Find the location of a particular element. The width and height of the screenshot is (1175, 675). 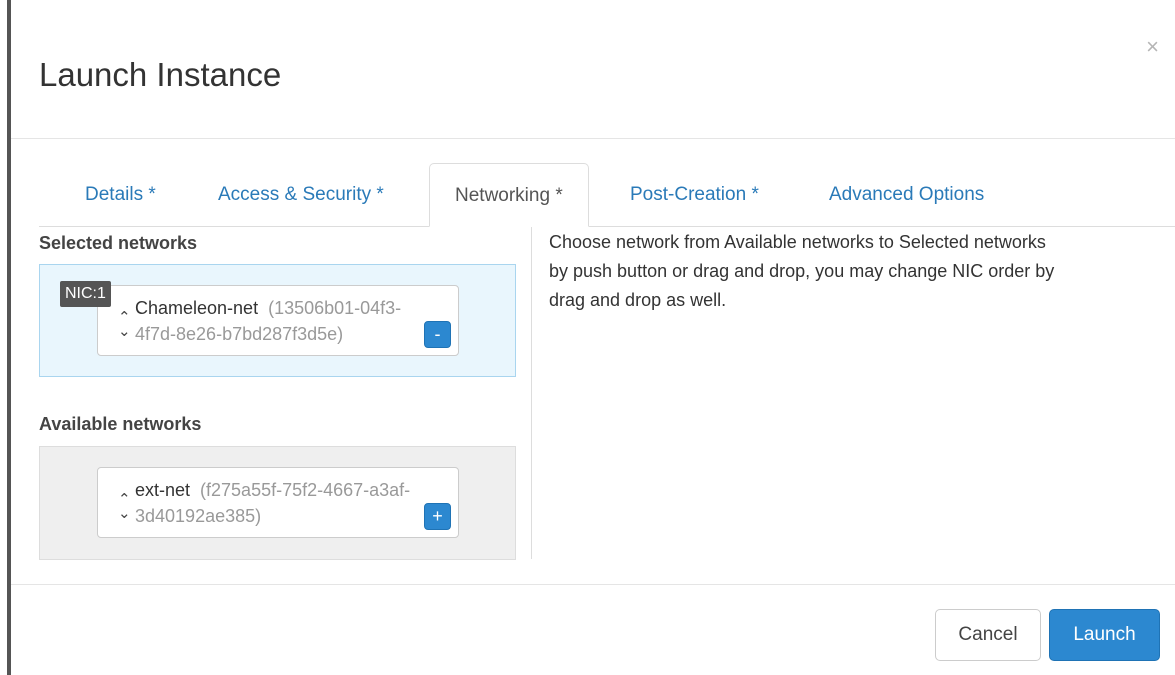

footer-divider is located at coordinates (593, 584).